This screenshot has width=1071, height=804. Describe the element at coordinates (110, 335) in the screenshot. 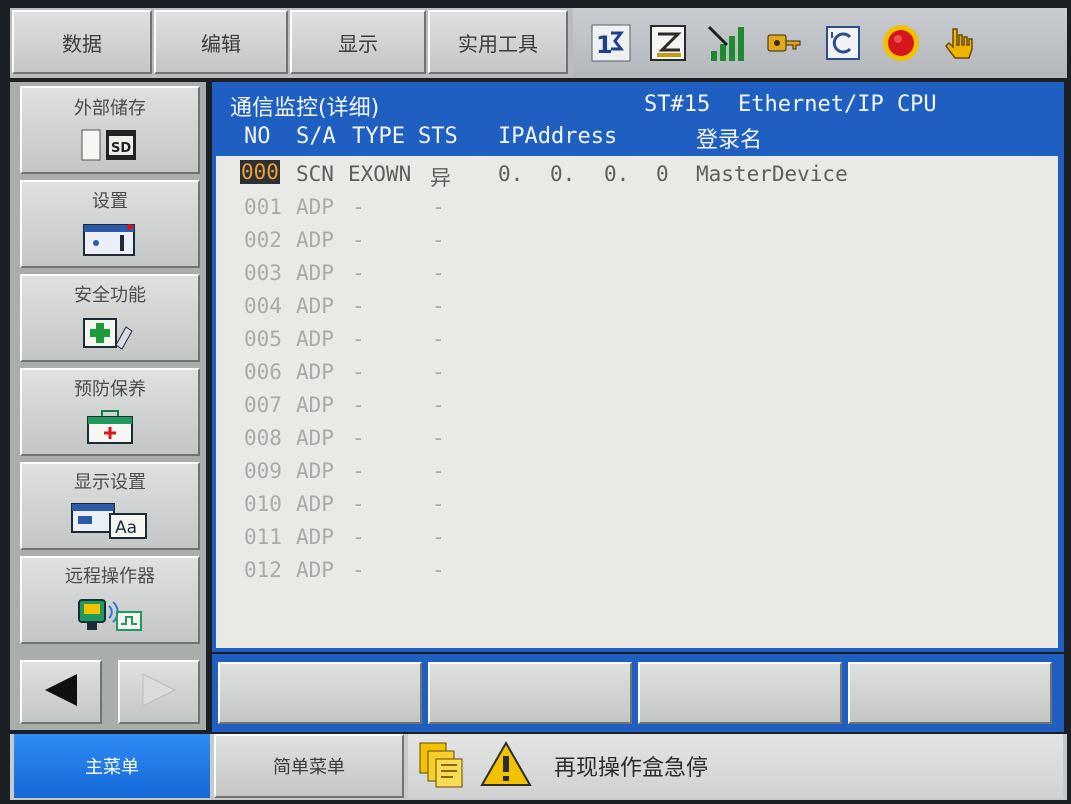

I see `safety-function-icon` at that location.